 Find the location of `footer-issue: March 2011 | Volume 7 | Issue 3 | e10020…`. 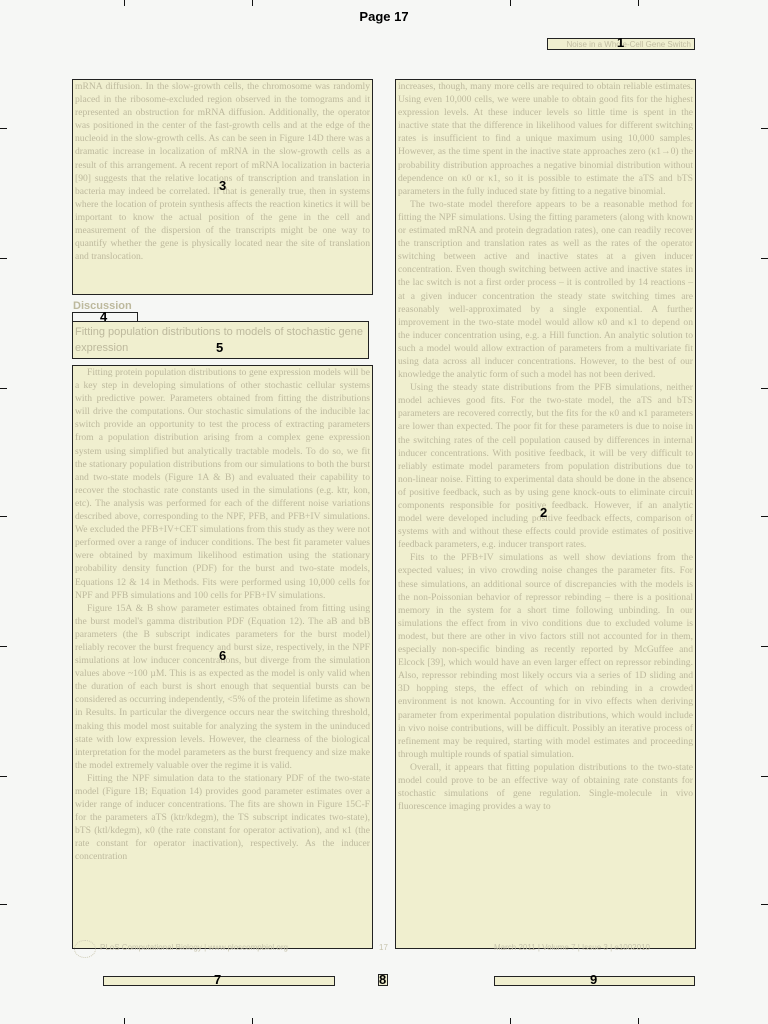

footer-issue: March 2011 | Volume 7 | Issue 3 | e10020… is located at coordinates (572, 947).